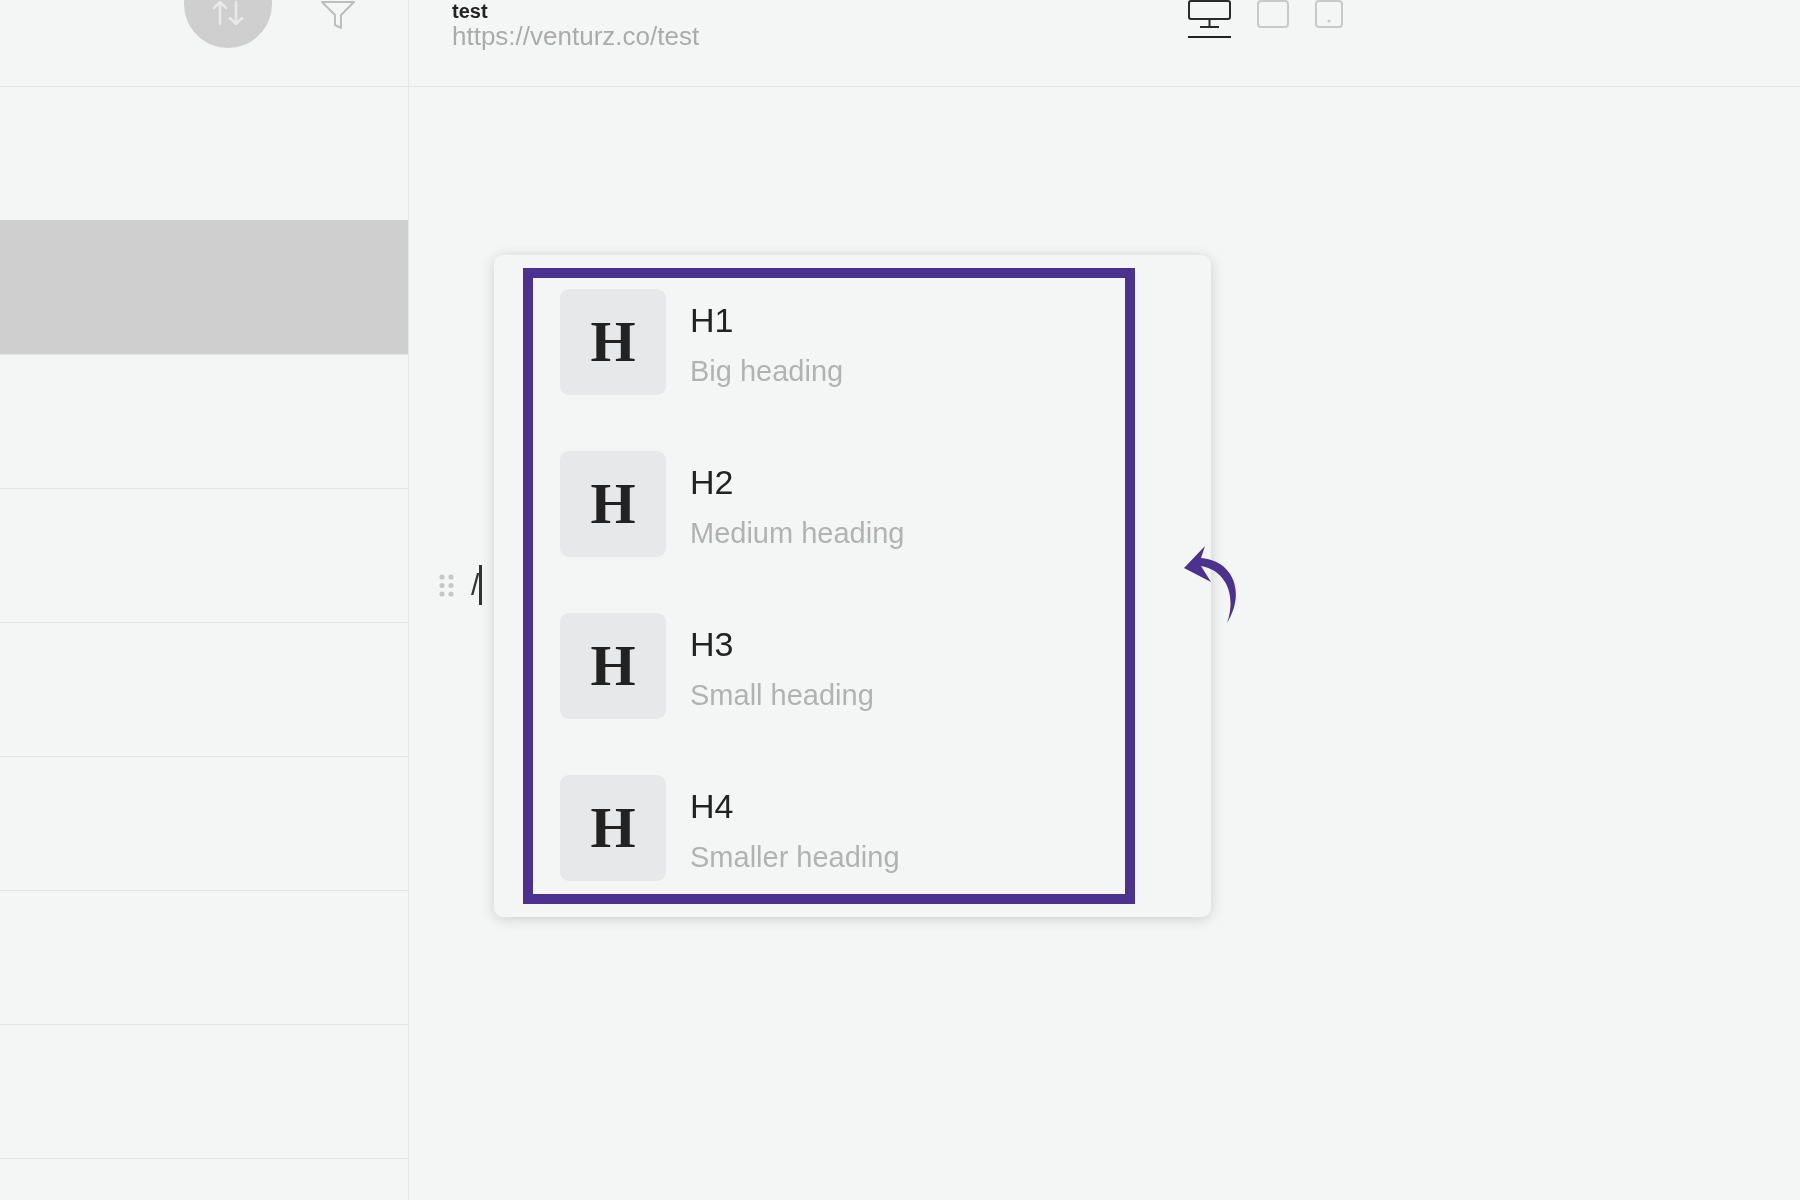 The image size is (1800, 1200). What do you see at coordinates (712, 644) in the screenshot?
I see `menu-item-title: H3` at bounding box center [712, 644].